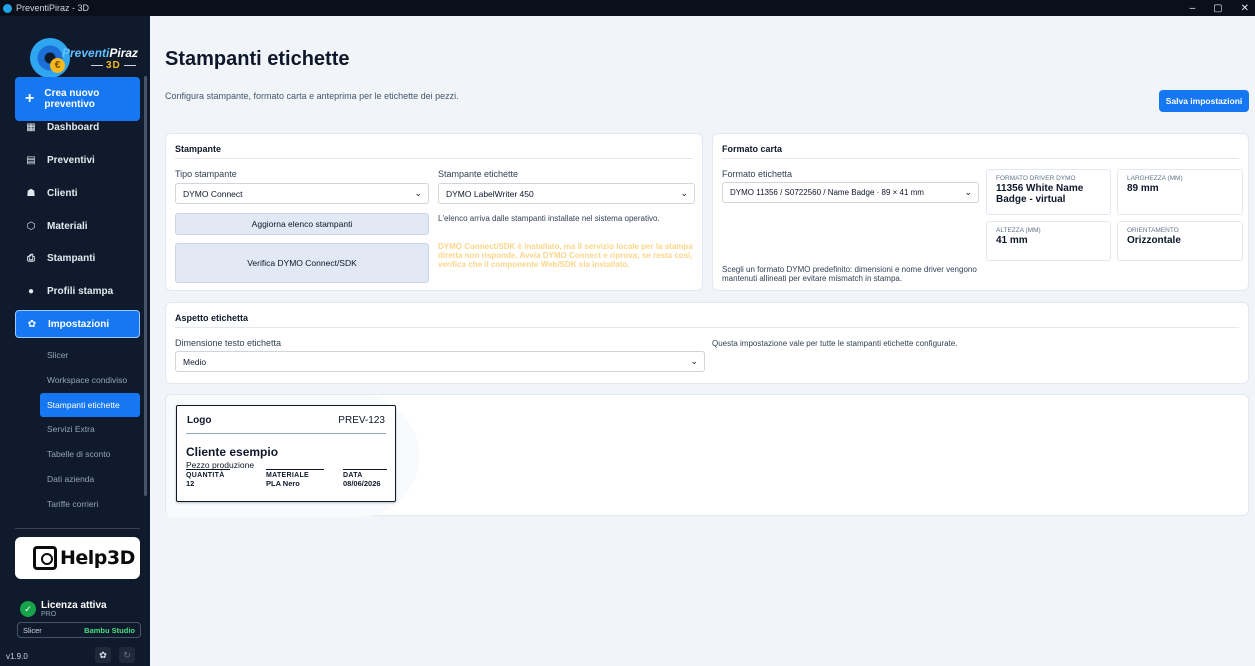 Image resolution: width=1255 pixels, height=666 pixels. What do you see at coordinates (302, 263) in the screenshot?
I see `verify-dymo-button: Verifica DYMO Connect/SDK` at bounding box center [302, 263].